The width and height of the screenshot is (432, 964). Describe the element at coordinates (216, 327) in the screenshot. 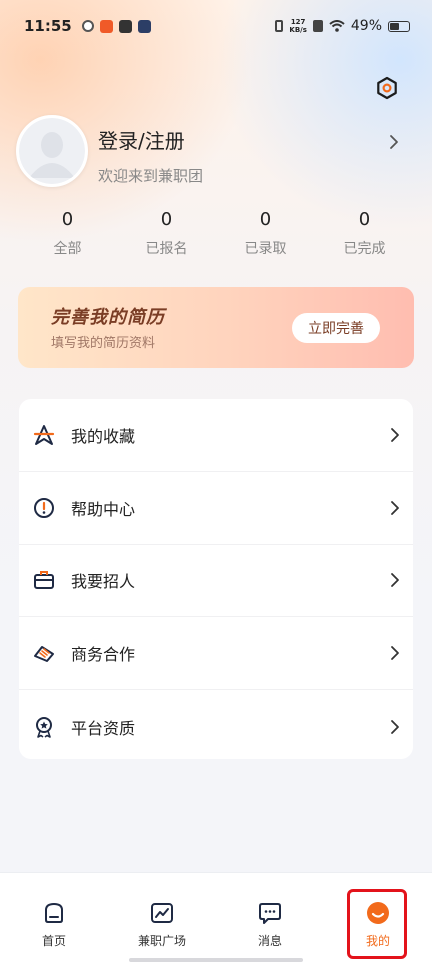

I see `resume-card: 完善我的简历 填写我的简历资料 立即完善` at that location.